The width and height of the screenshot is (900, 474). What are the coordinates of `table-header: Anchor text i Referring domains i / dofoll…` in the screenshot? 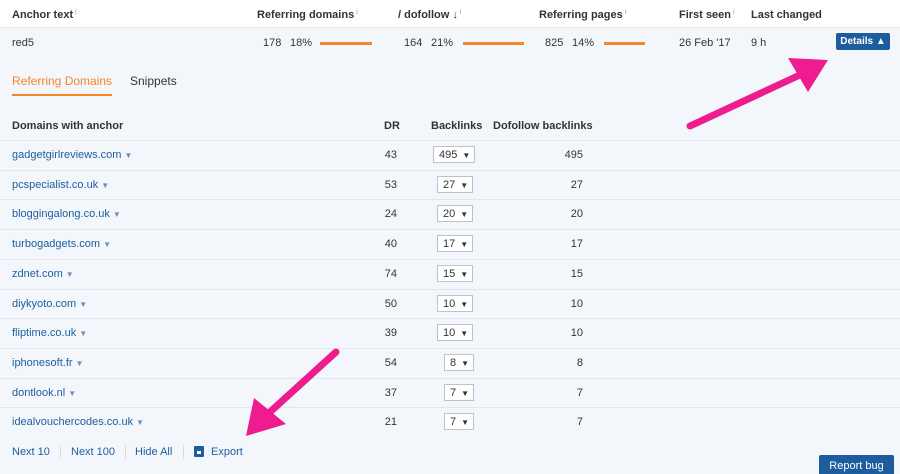 It's located at (450, 14).